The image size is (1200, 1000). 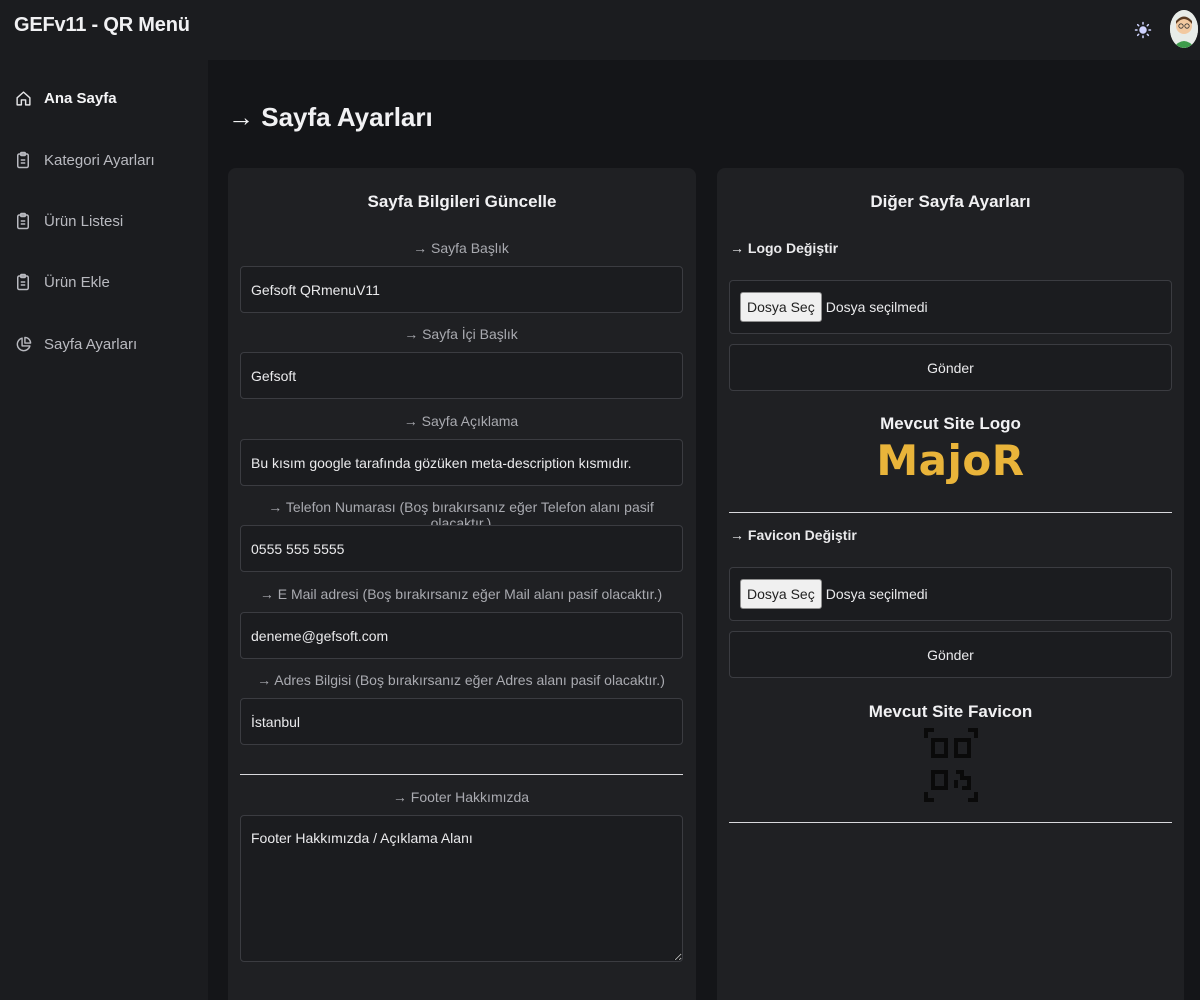 I want to click on sidebar-item-label: Ana Sayfa, so click(x=80, y=98).